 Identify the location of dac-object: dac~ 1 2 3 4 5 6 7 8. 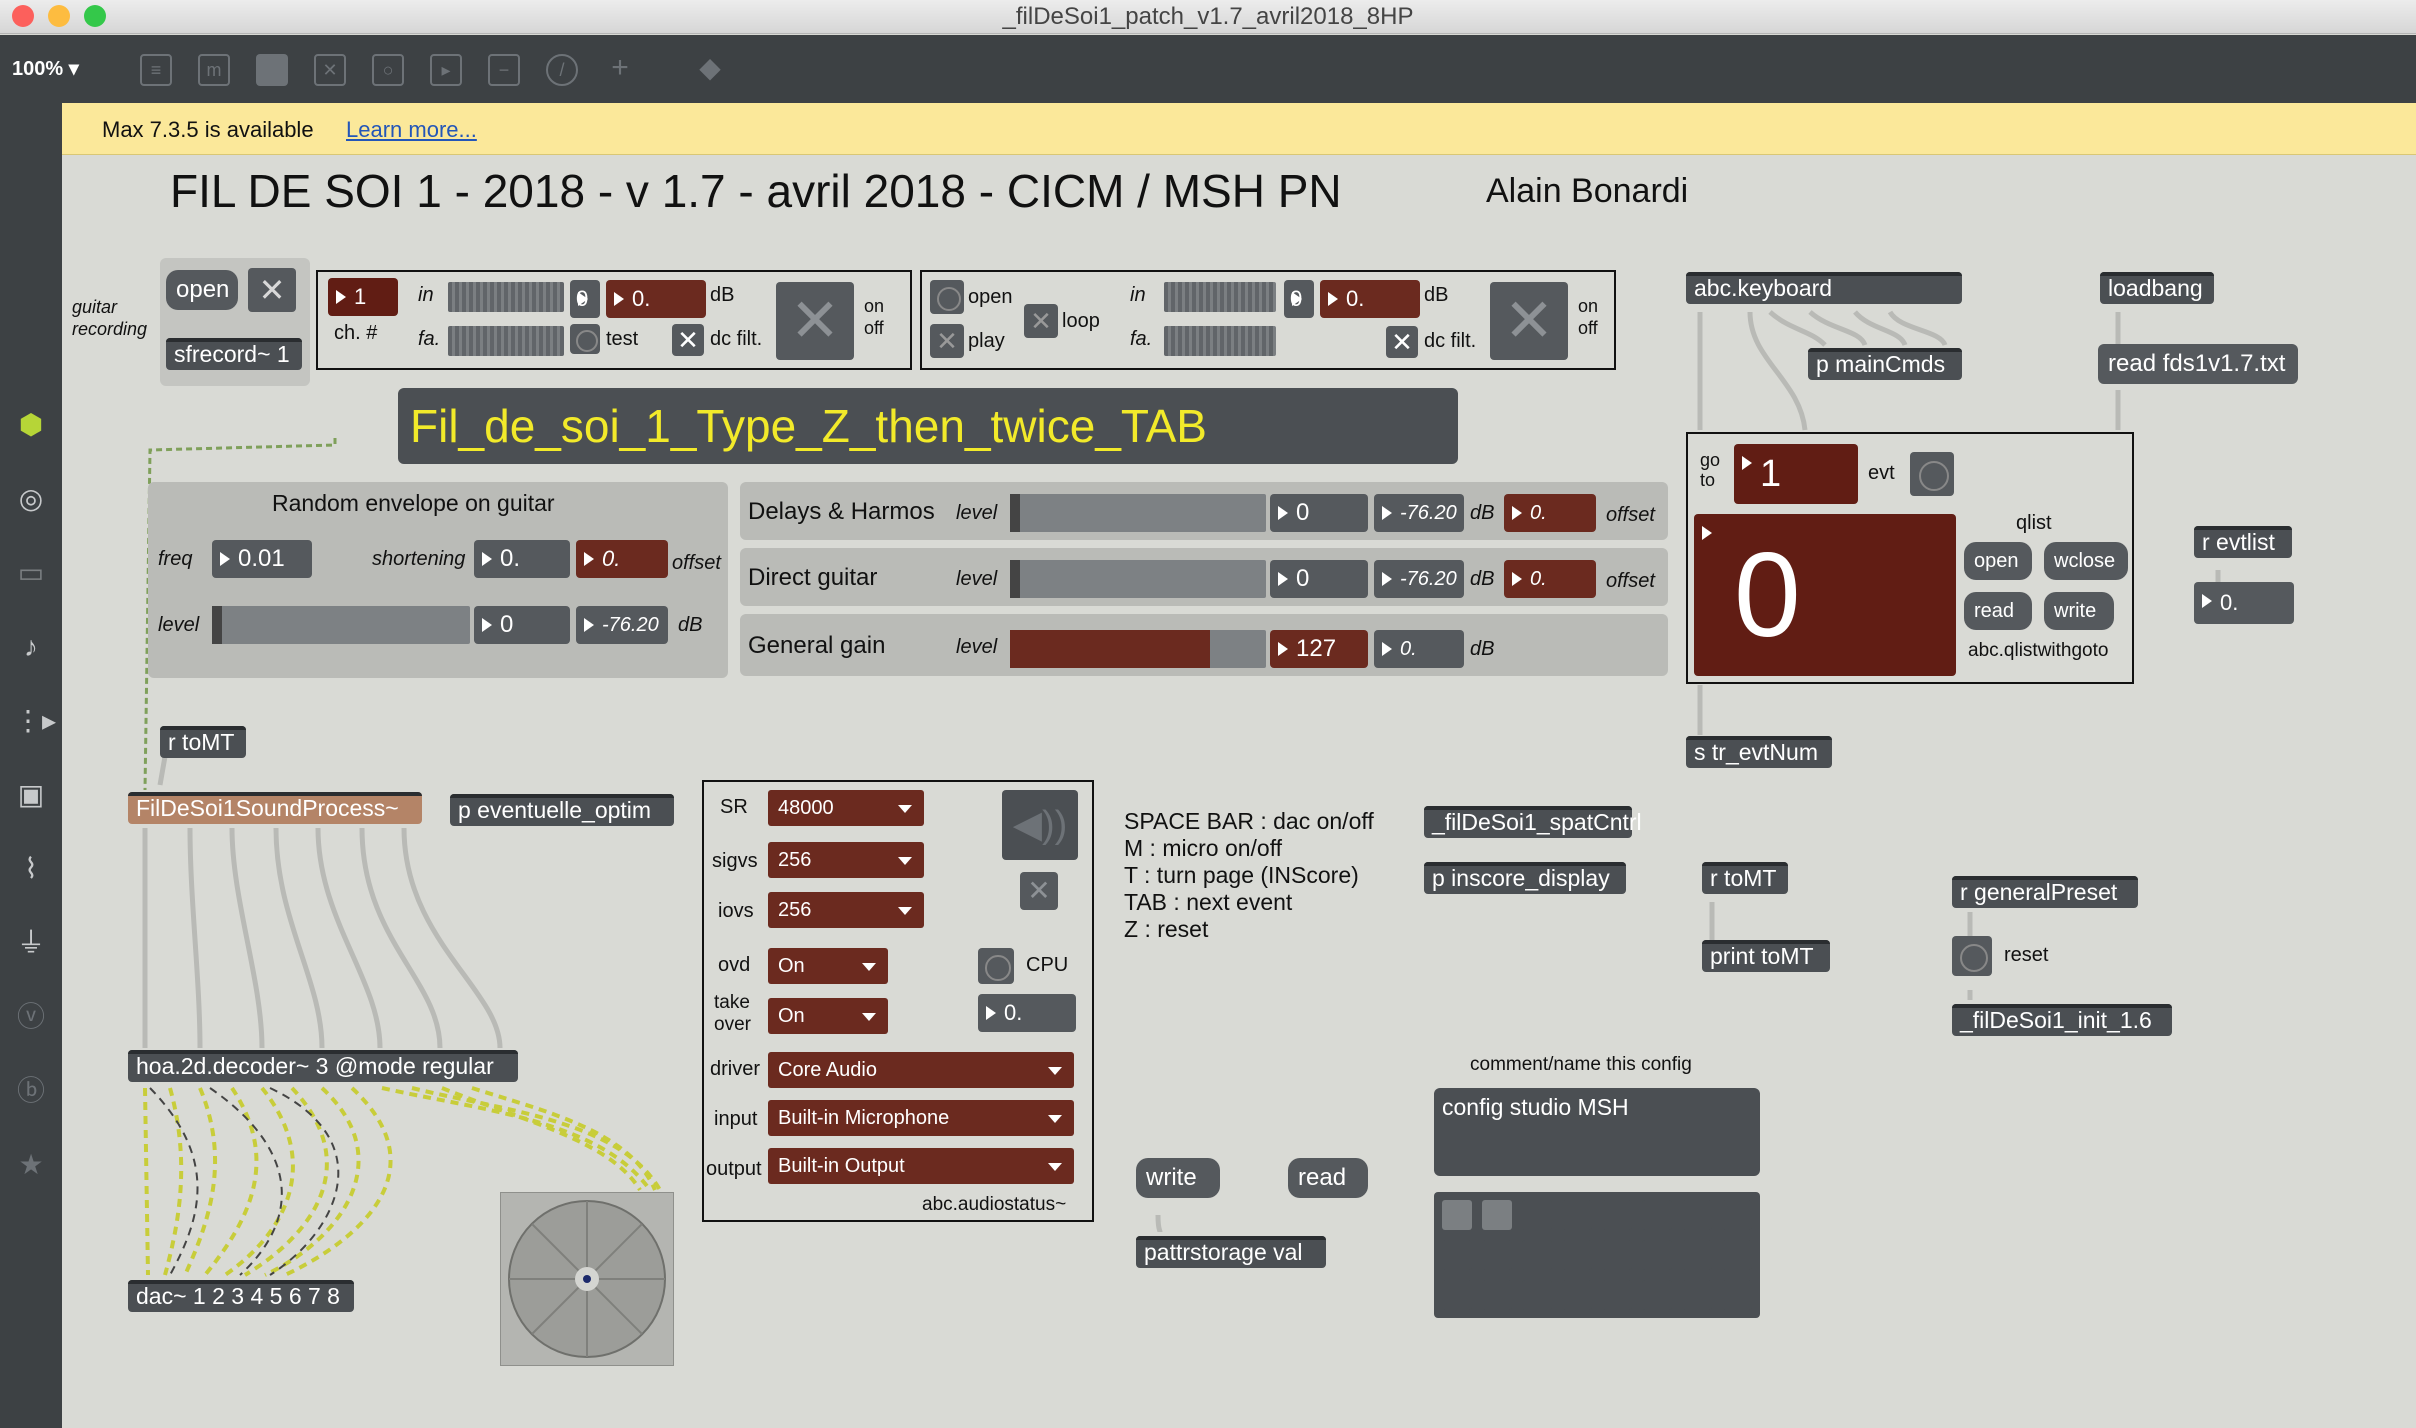
(241, 1296).